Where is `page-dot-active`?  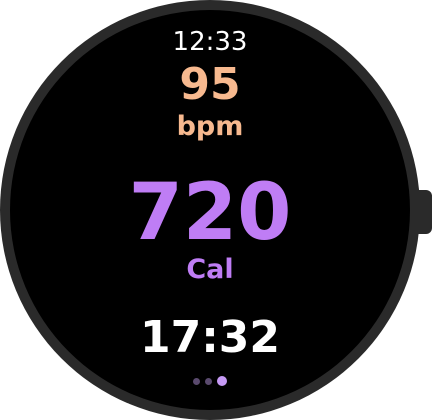 page-dot-active is located at coordinates (222, 381).